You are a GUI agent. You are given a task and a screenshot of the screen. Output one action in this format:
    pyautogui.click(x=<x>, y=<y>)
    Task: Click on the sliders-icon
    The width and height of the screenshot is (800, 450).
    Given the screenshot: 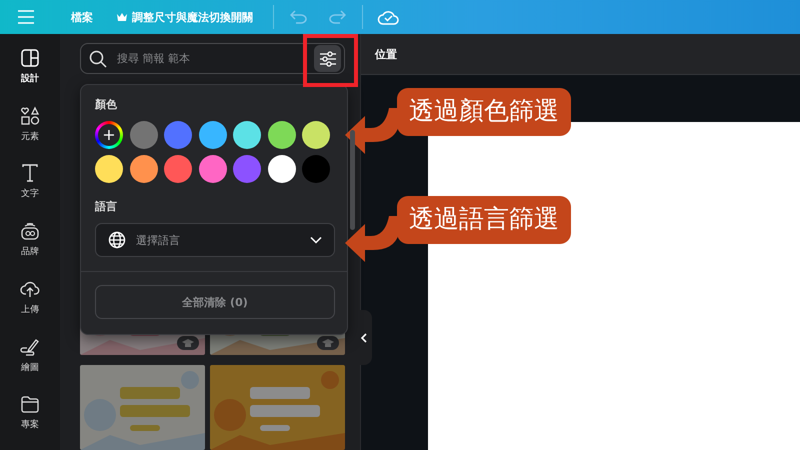 What is the action you would take?
    pyautogui.click(x=327, y=58)
    